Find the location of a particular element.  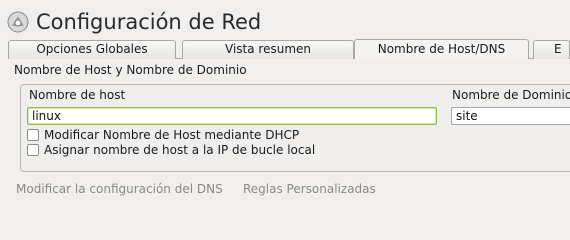

tab-hostname-dns: Nombre de Host/DNS is located at coordinates (441, 49).